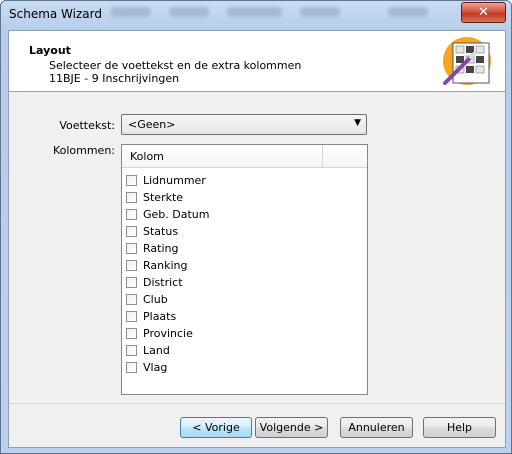 This screenshot has width=512, height=454. I want to click on list-item: Land, so click(167, 350).